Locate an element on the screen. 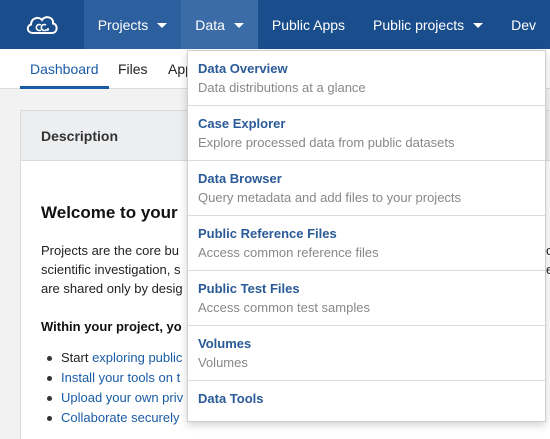  nav-dev: Dev is located at coordinates (523, 24).